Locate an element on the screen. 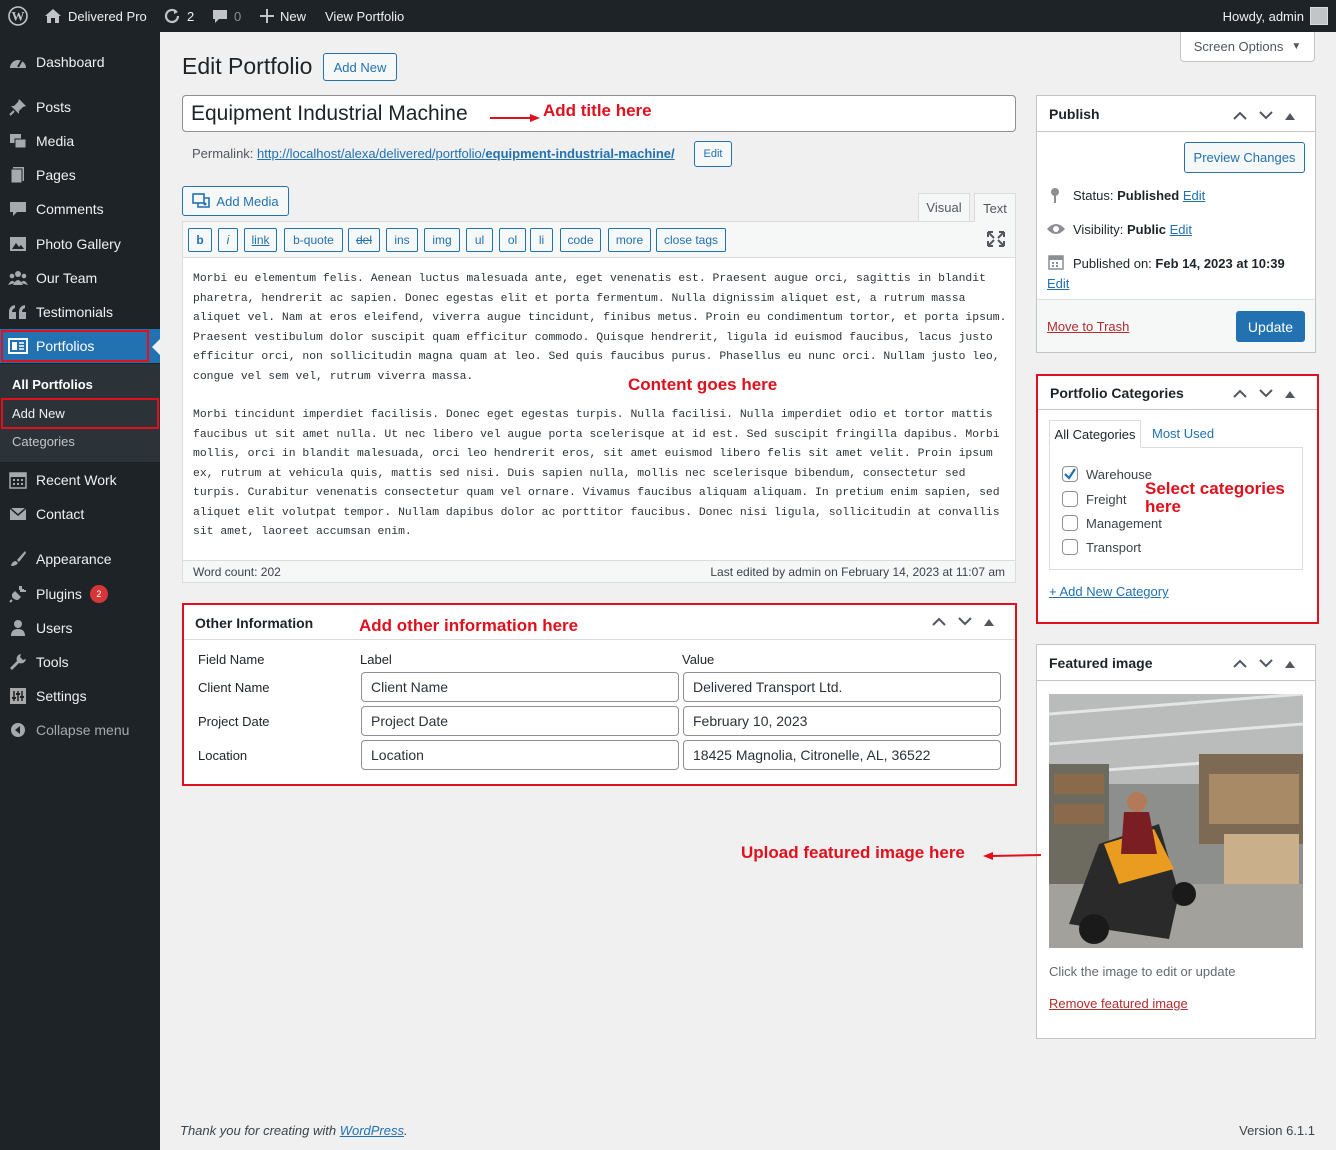 Image resolution: width=1336 pixels, height=1150 pixels. arrow-right-icon is located at coordinates (515, 117).